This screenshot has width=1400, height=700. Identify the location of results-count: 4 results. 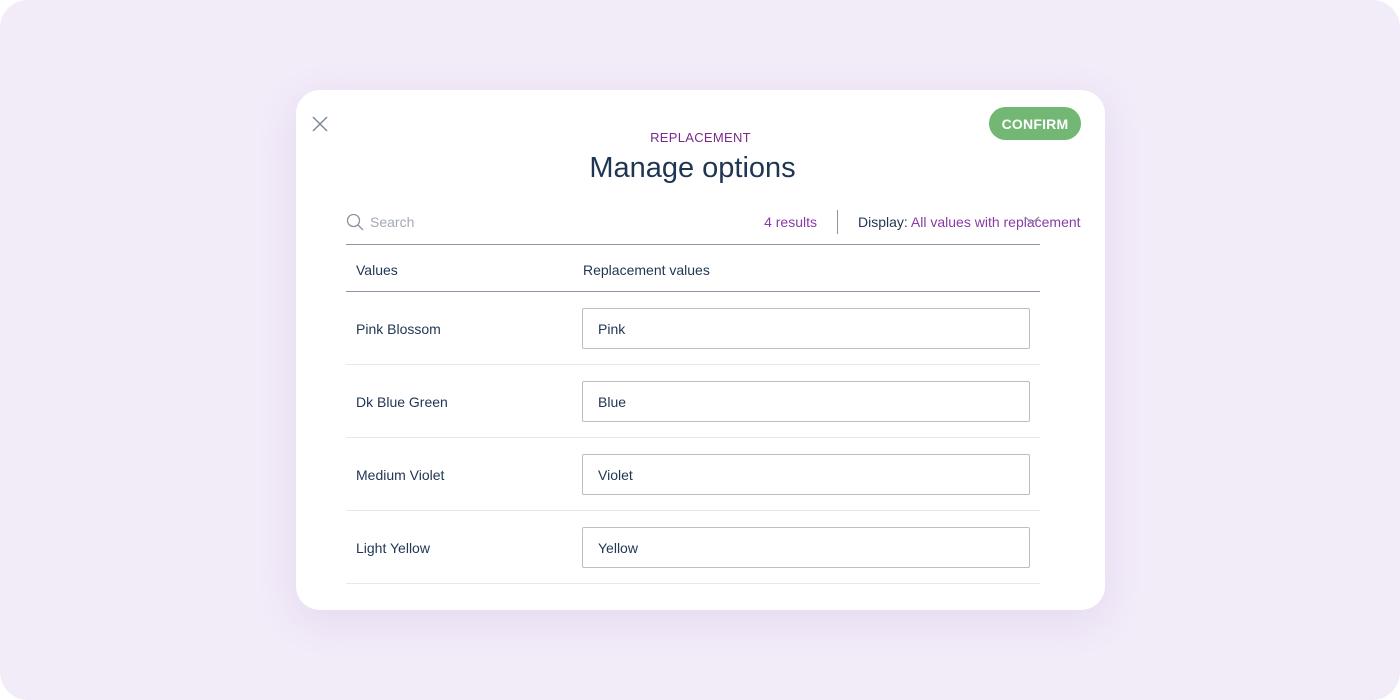
(790, 222).